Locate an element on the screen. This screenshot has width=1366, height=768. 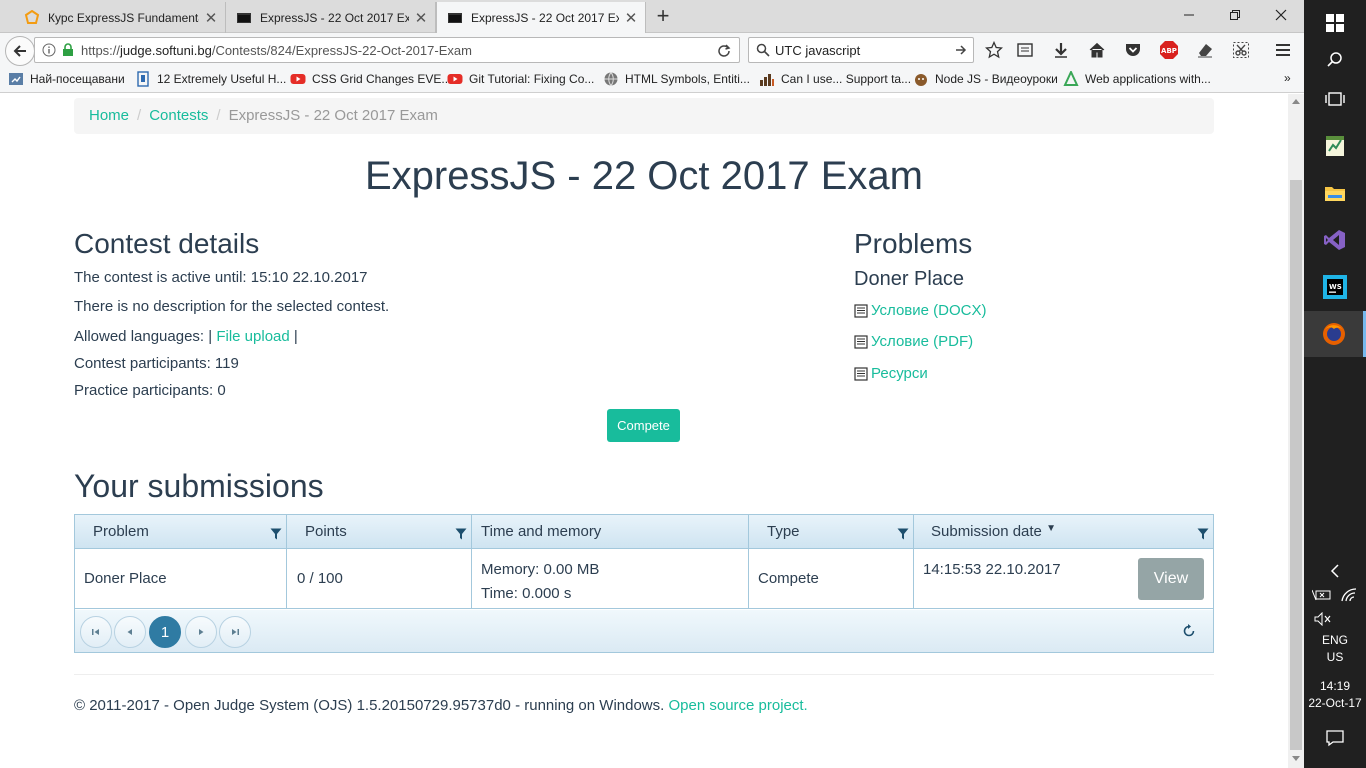
battery-icon is located at coordinates (1322, 596).